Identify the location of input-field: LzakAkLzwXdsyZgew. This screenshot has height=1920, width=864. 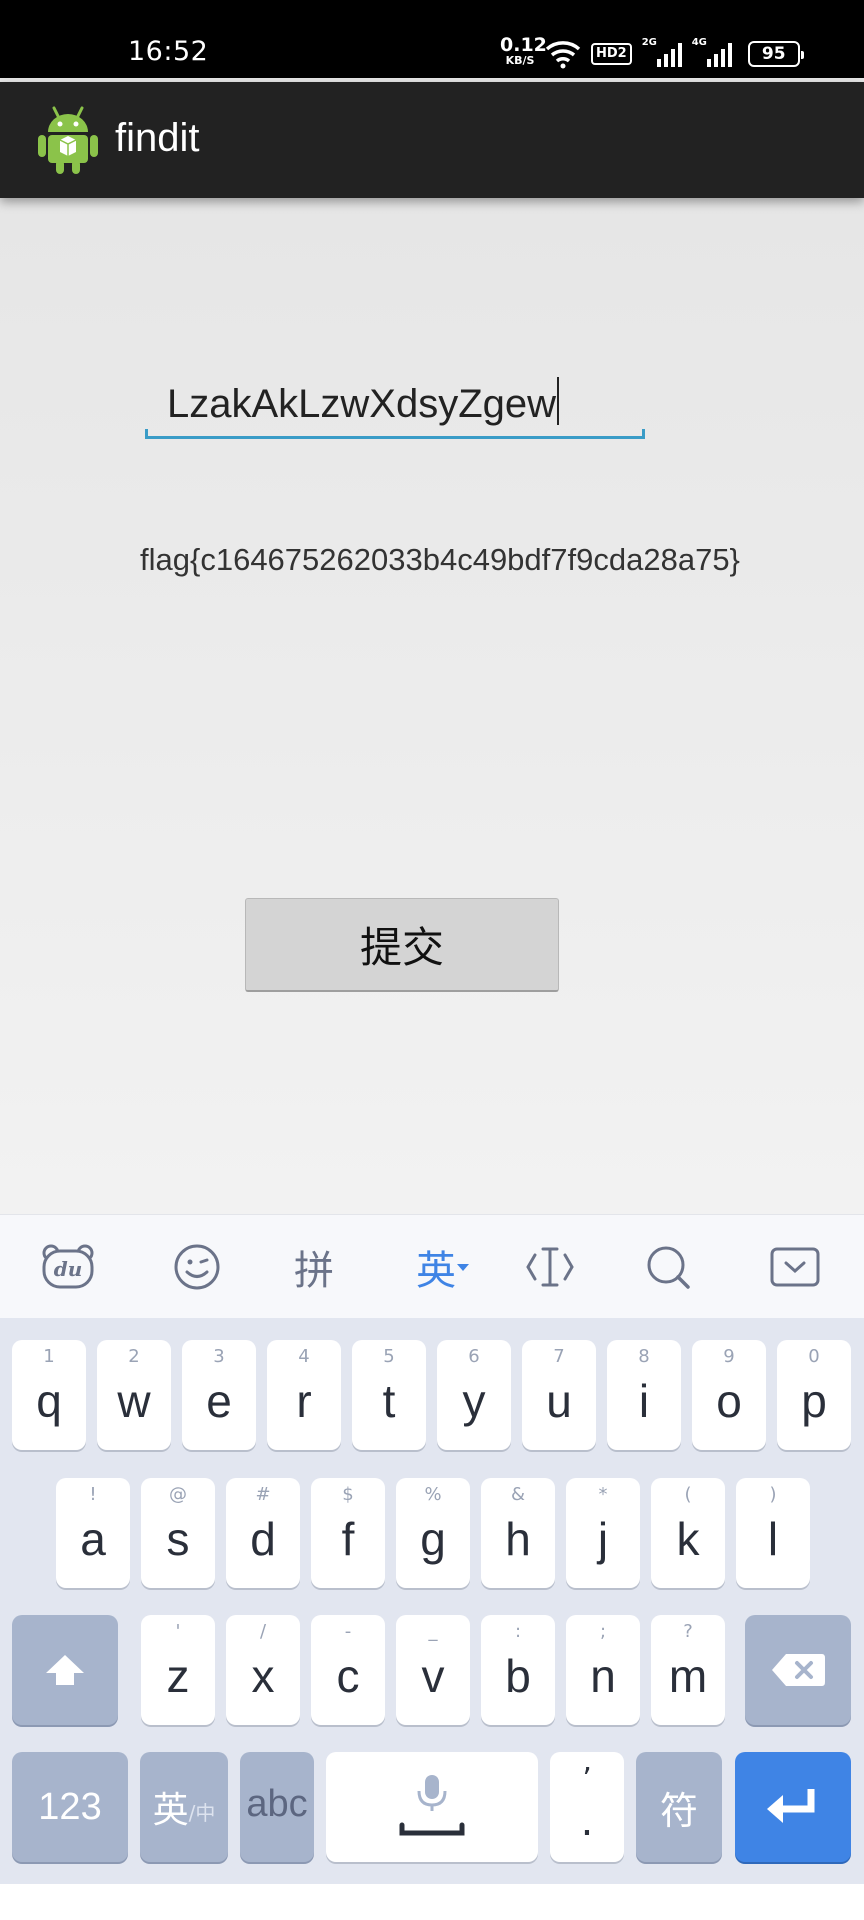
(395, 401).